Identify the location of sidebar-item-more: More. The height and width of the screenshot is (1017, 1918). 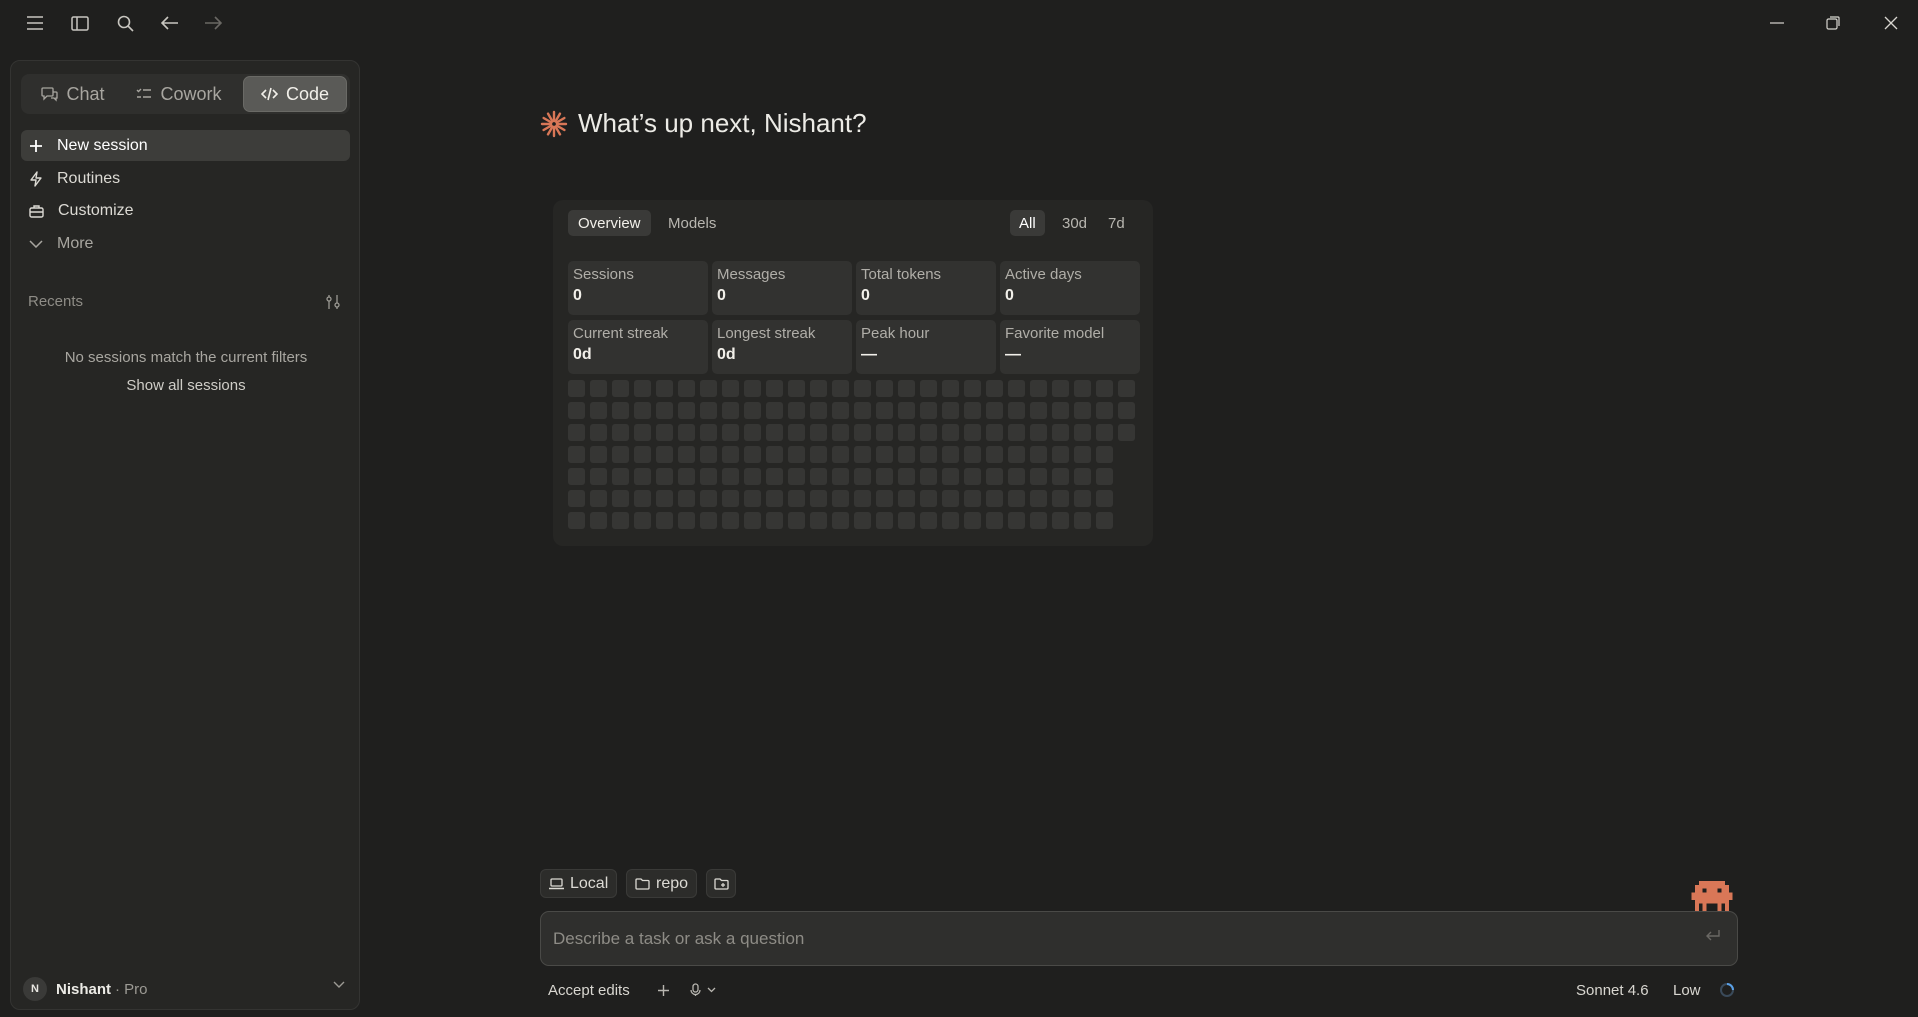
(185, 243).